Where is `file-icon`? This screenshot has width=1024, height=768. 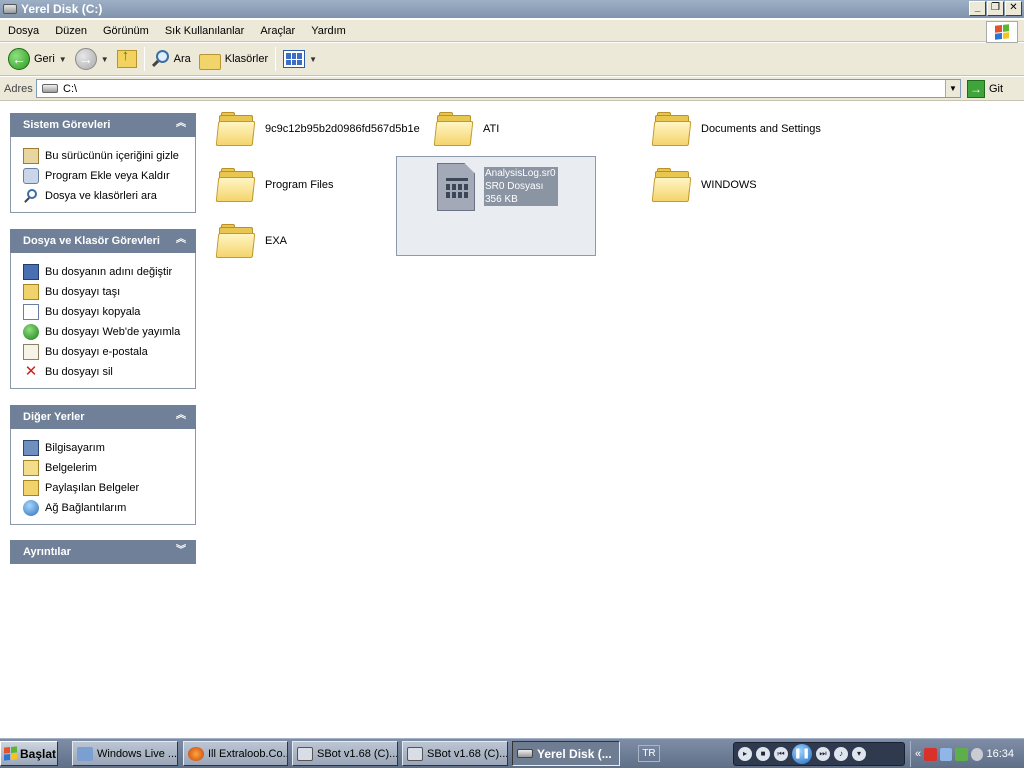 file-icon is located at coordinates (456, 187).